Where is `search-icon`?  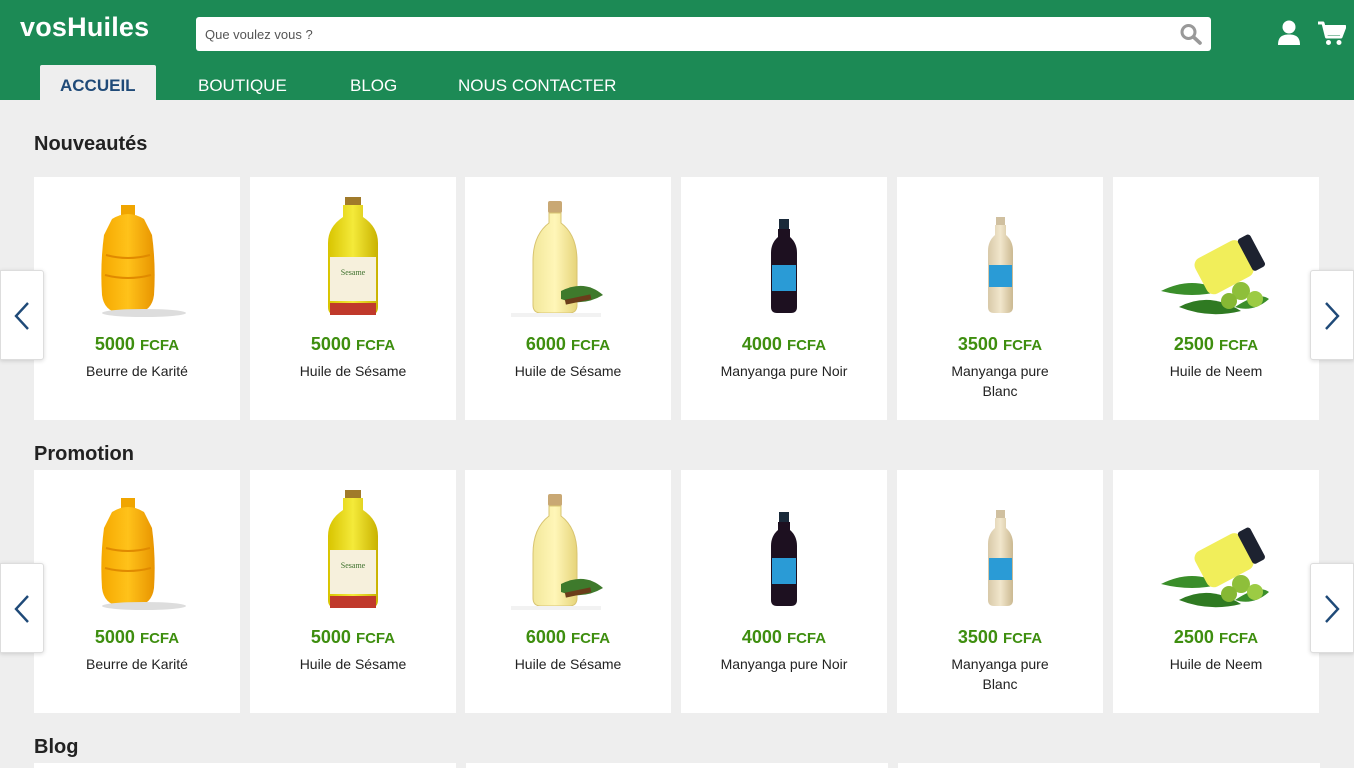 search-icon is located at coordinates (1191, 34).